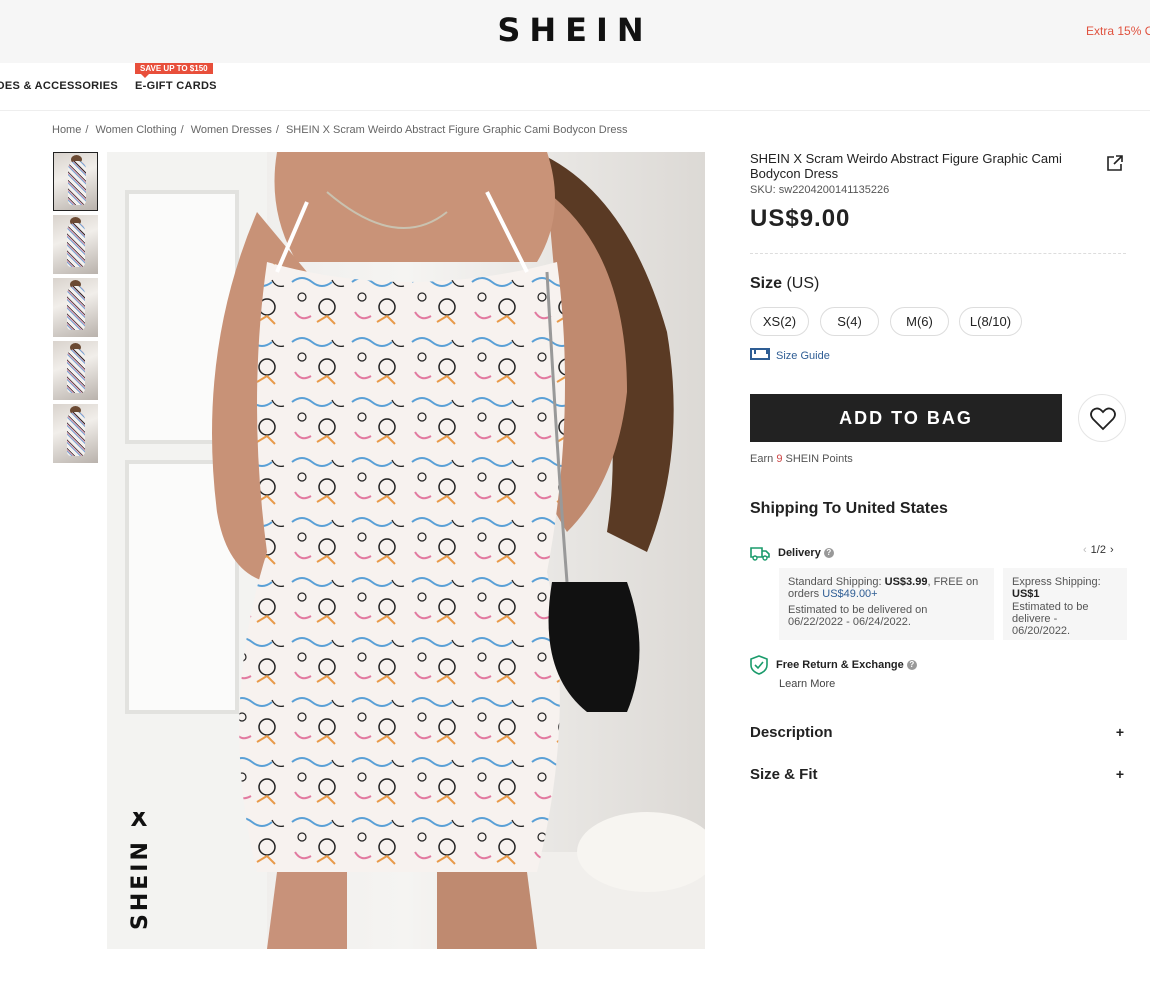 This screenshot has height=1005, width=1150. Describe the element at coordinates (849, 321) in the screenshot. I see `size-option-s: S(4)` at that location.